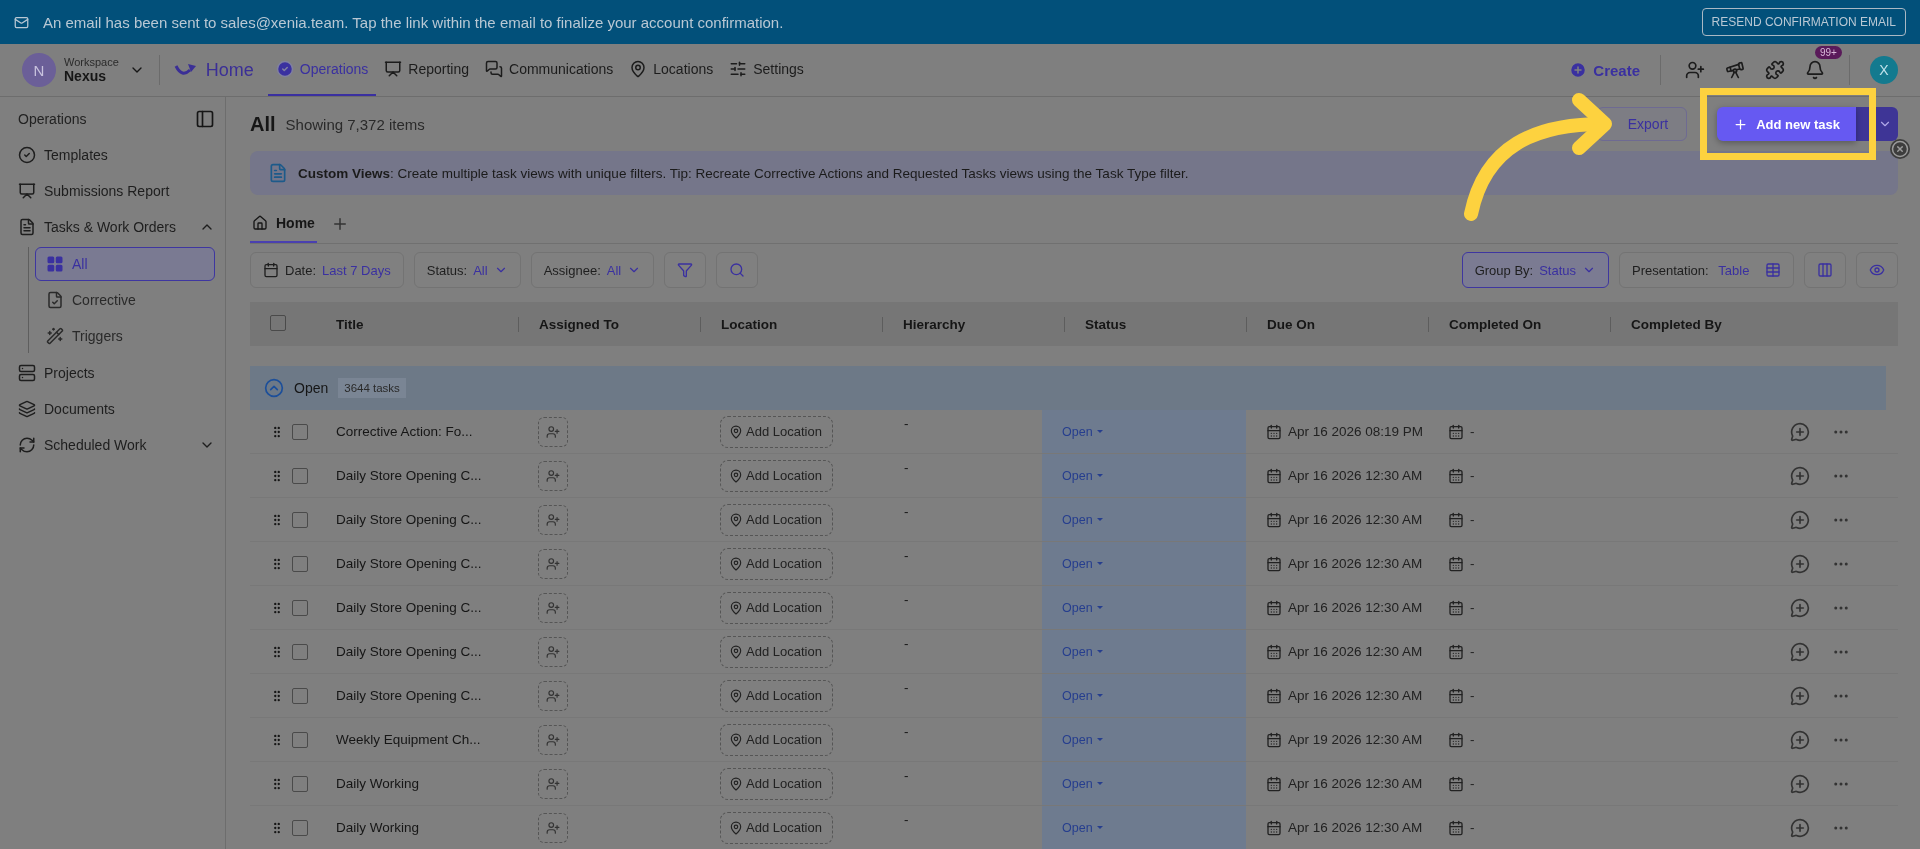  I want to click on sidebar-item: Projects, so click(116, 373).